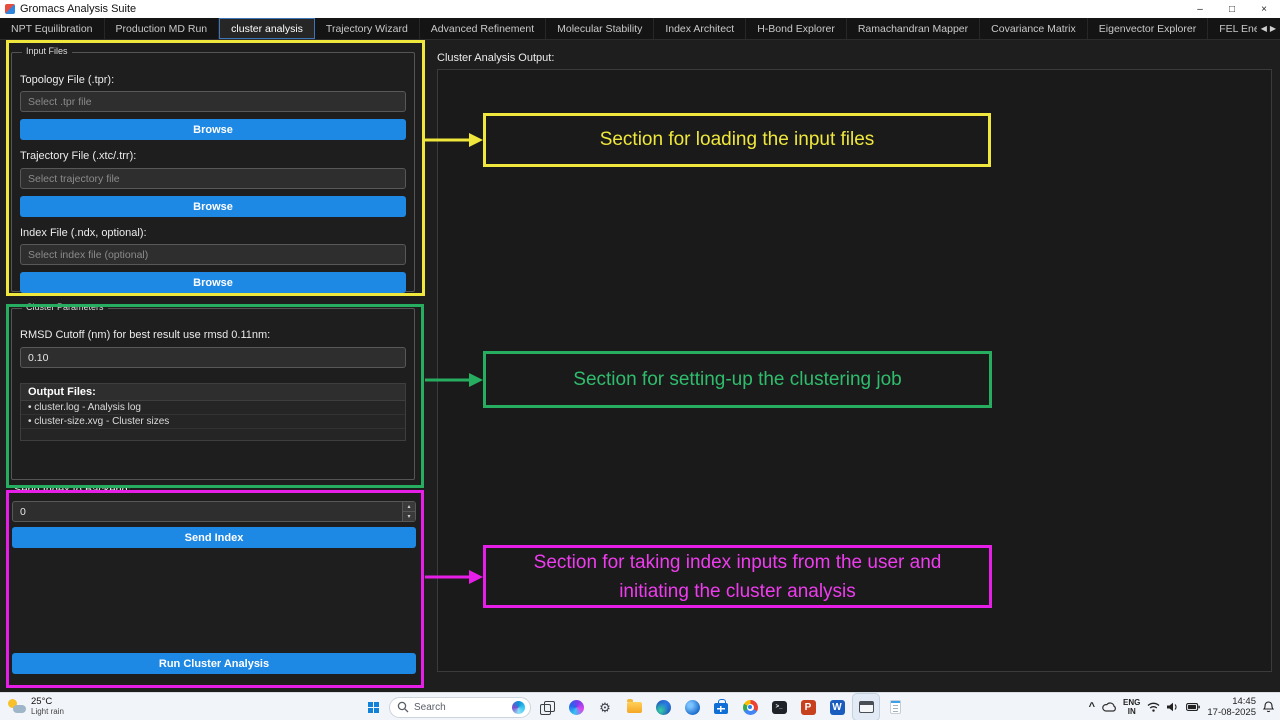 This screenshot has width=1280, height=720. What do you see at coordinates (67, 80) in the screenshot?
I see `topology-file-label: Topology File (.tpr):` at bounding box center [67, 80].